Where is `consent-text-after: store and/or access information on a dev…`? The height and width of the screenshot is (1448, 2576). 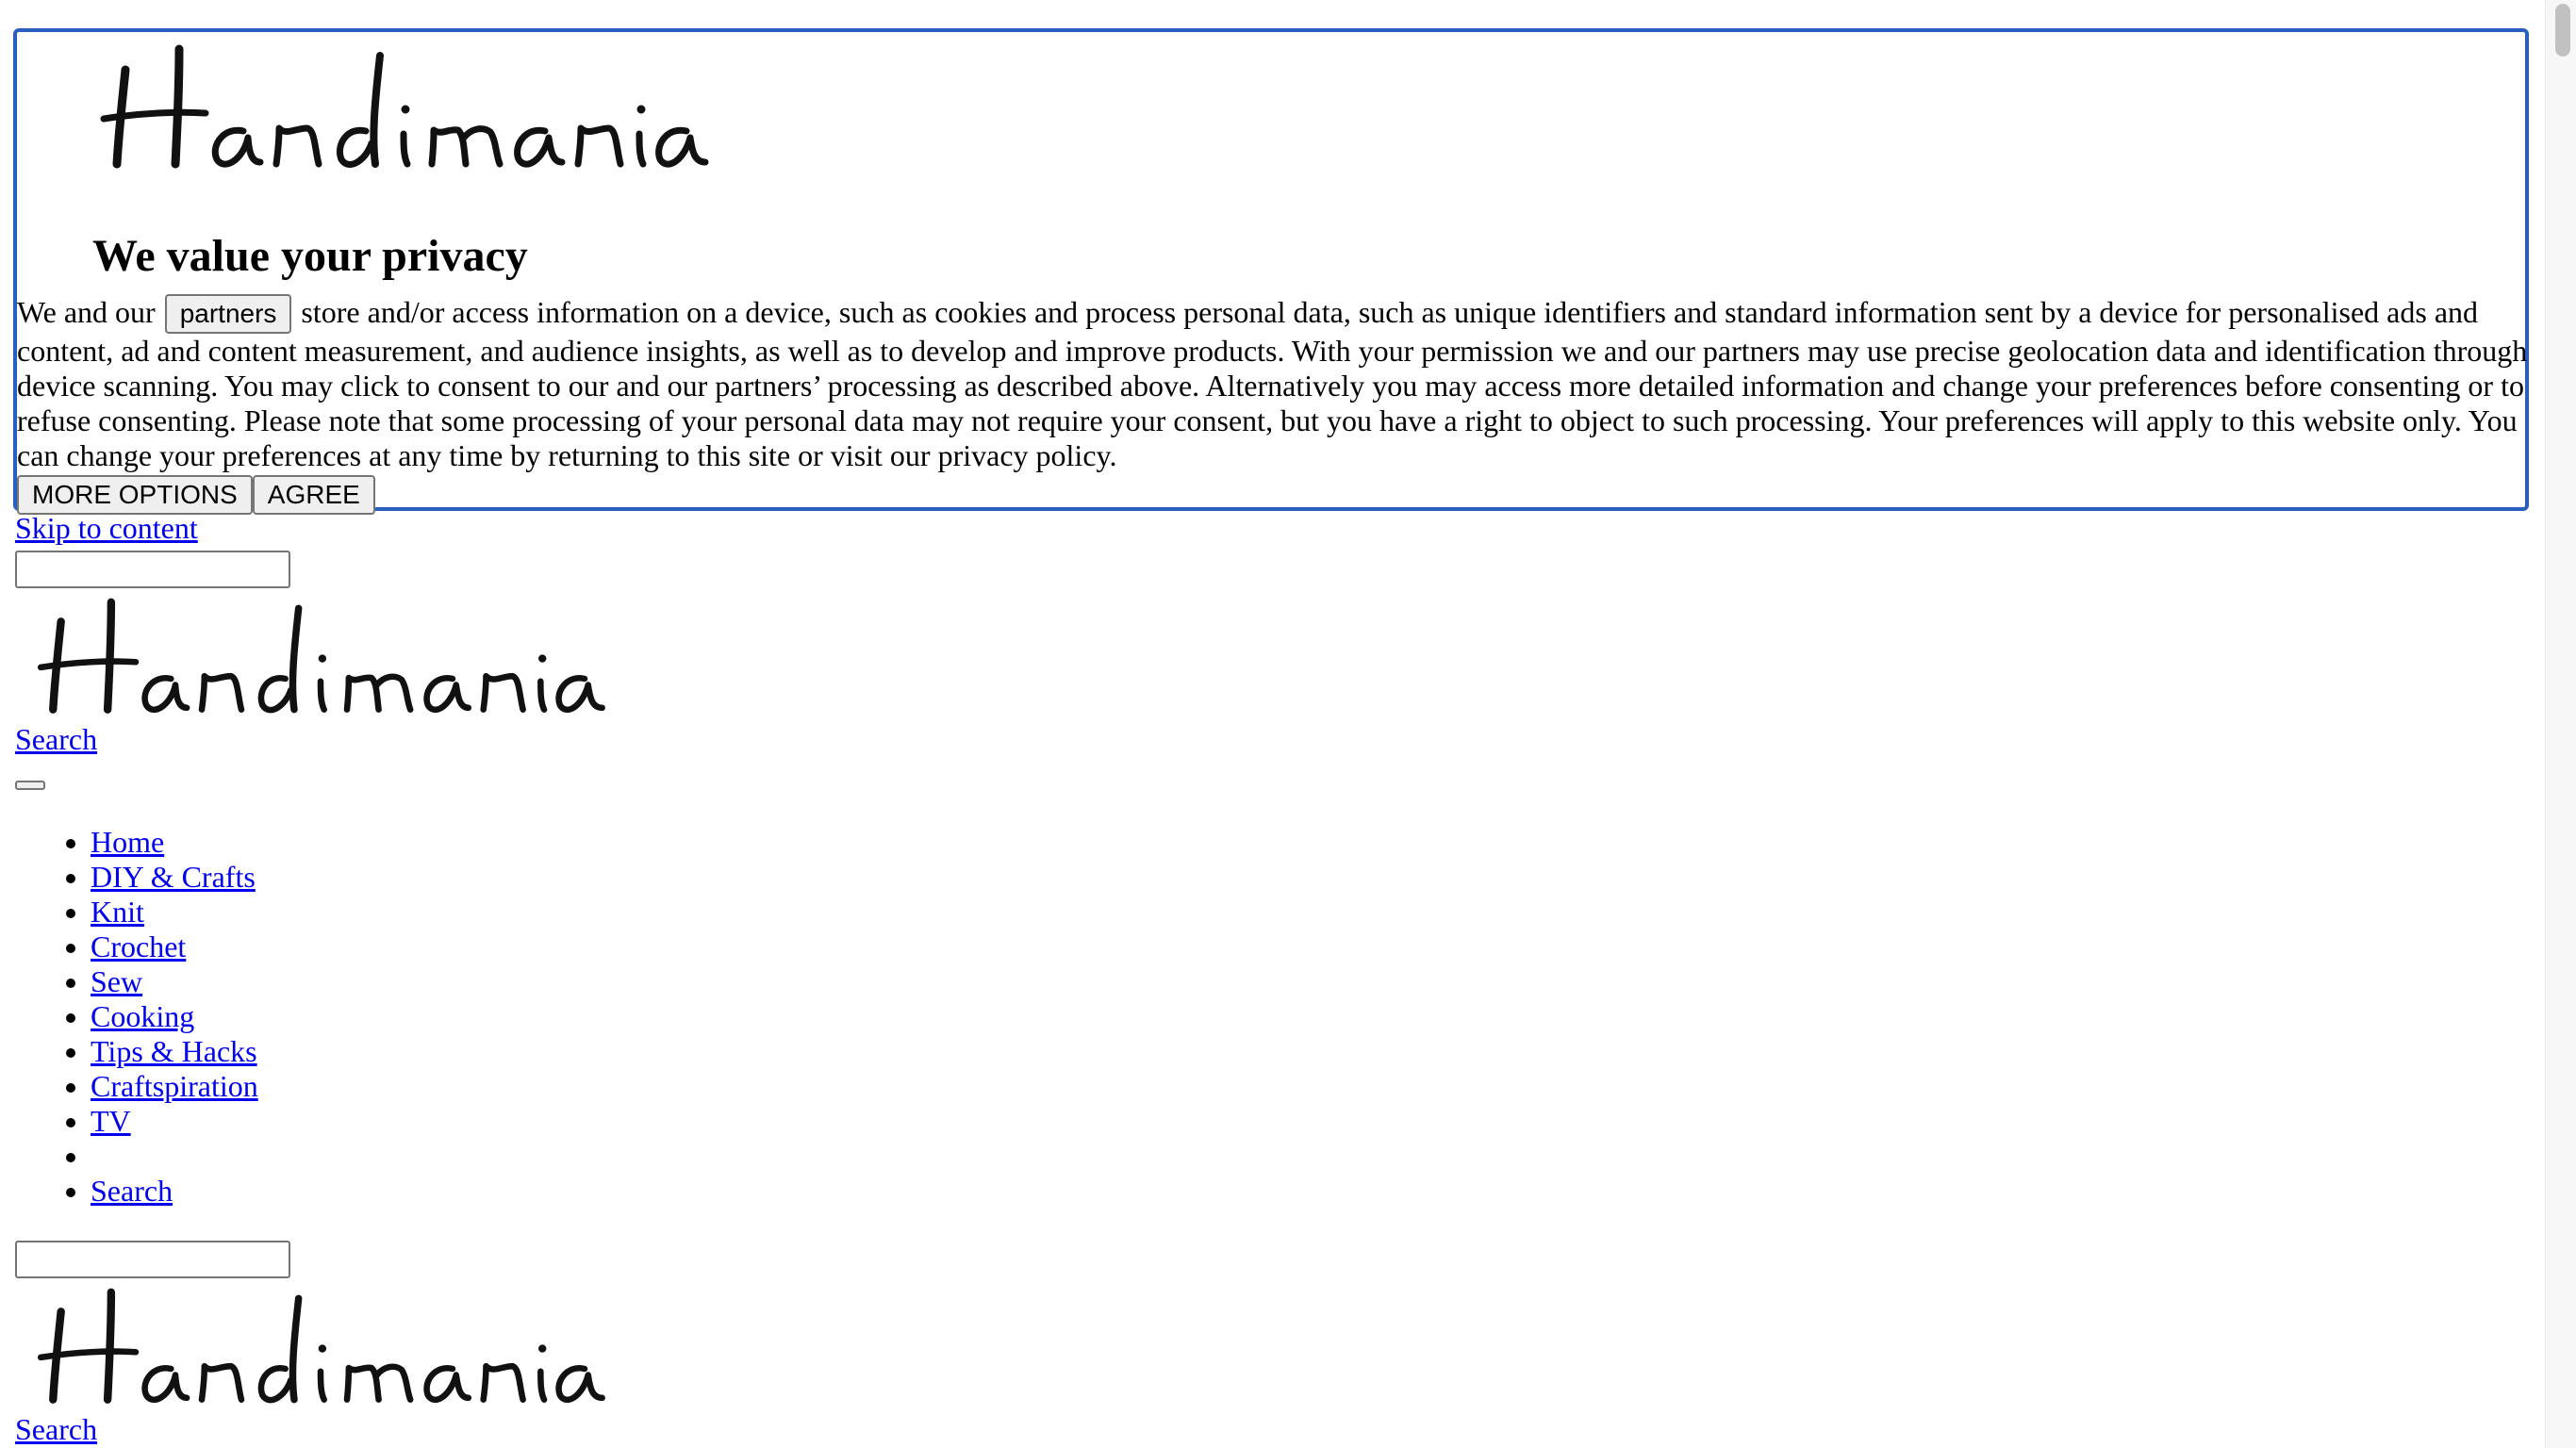 consent-text-after: store and/or access information on a dev… is located at coordinates (1272, 383).